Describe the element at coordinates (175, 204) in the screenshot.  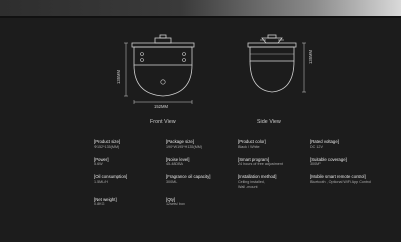
I see `spec-value: 12sets/ box` at that location.